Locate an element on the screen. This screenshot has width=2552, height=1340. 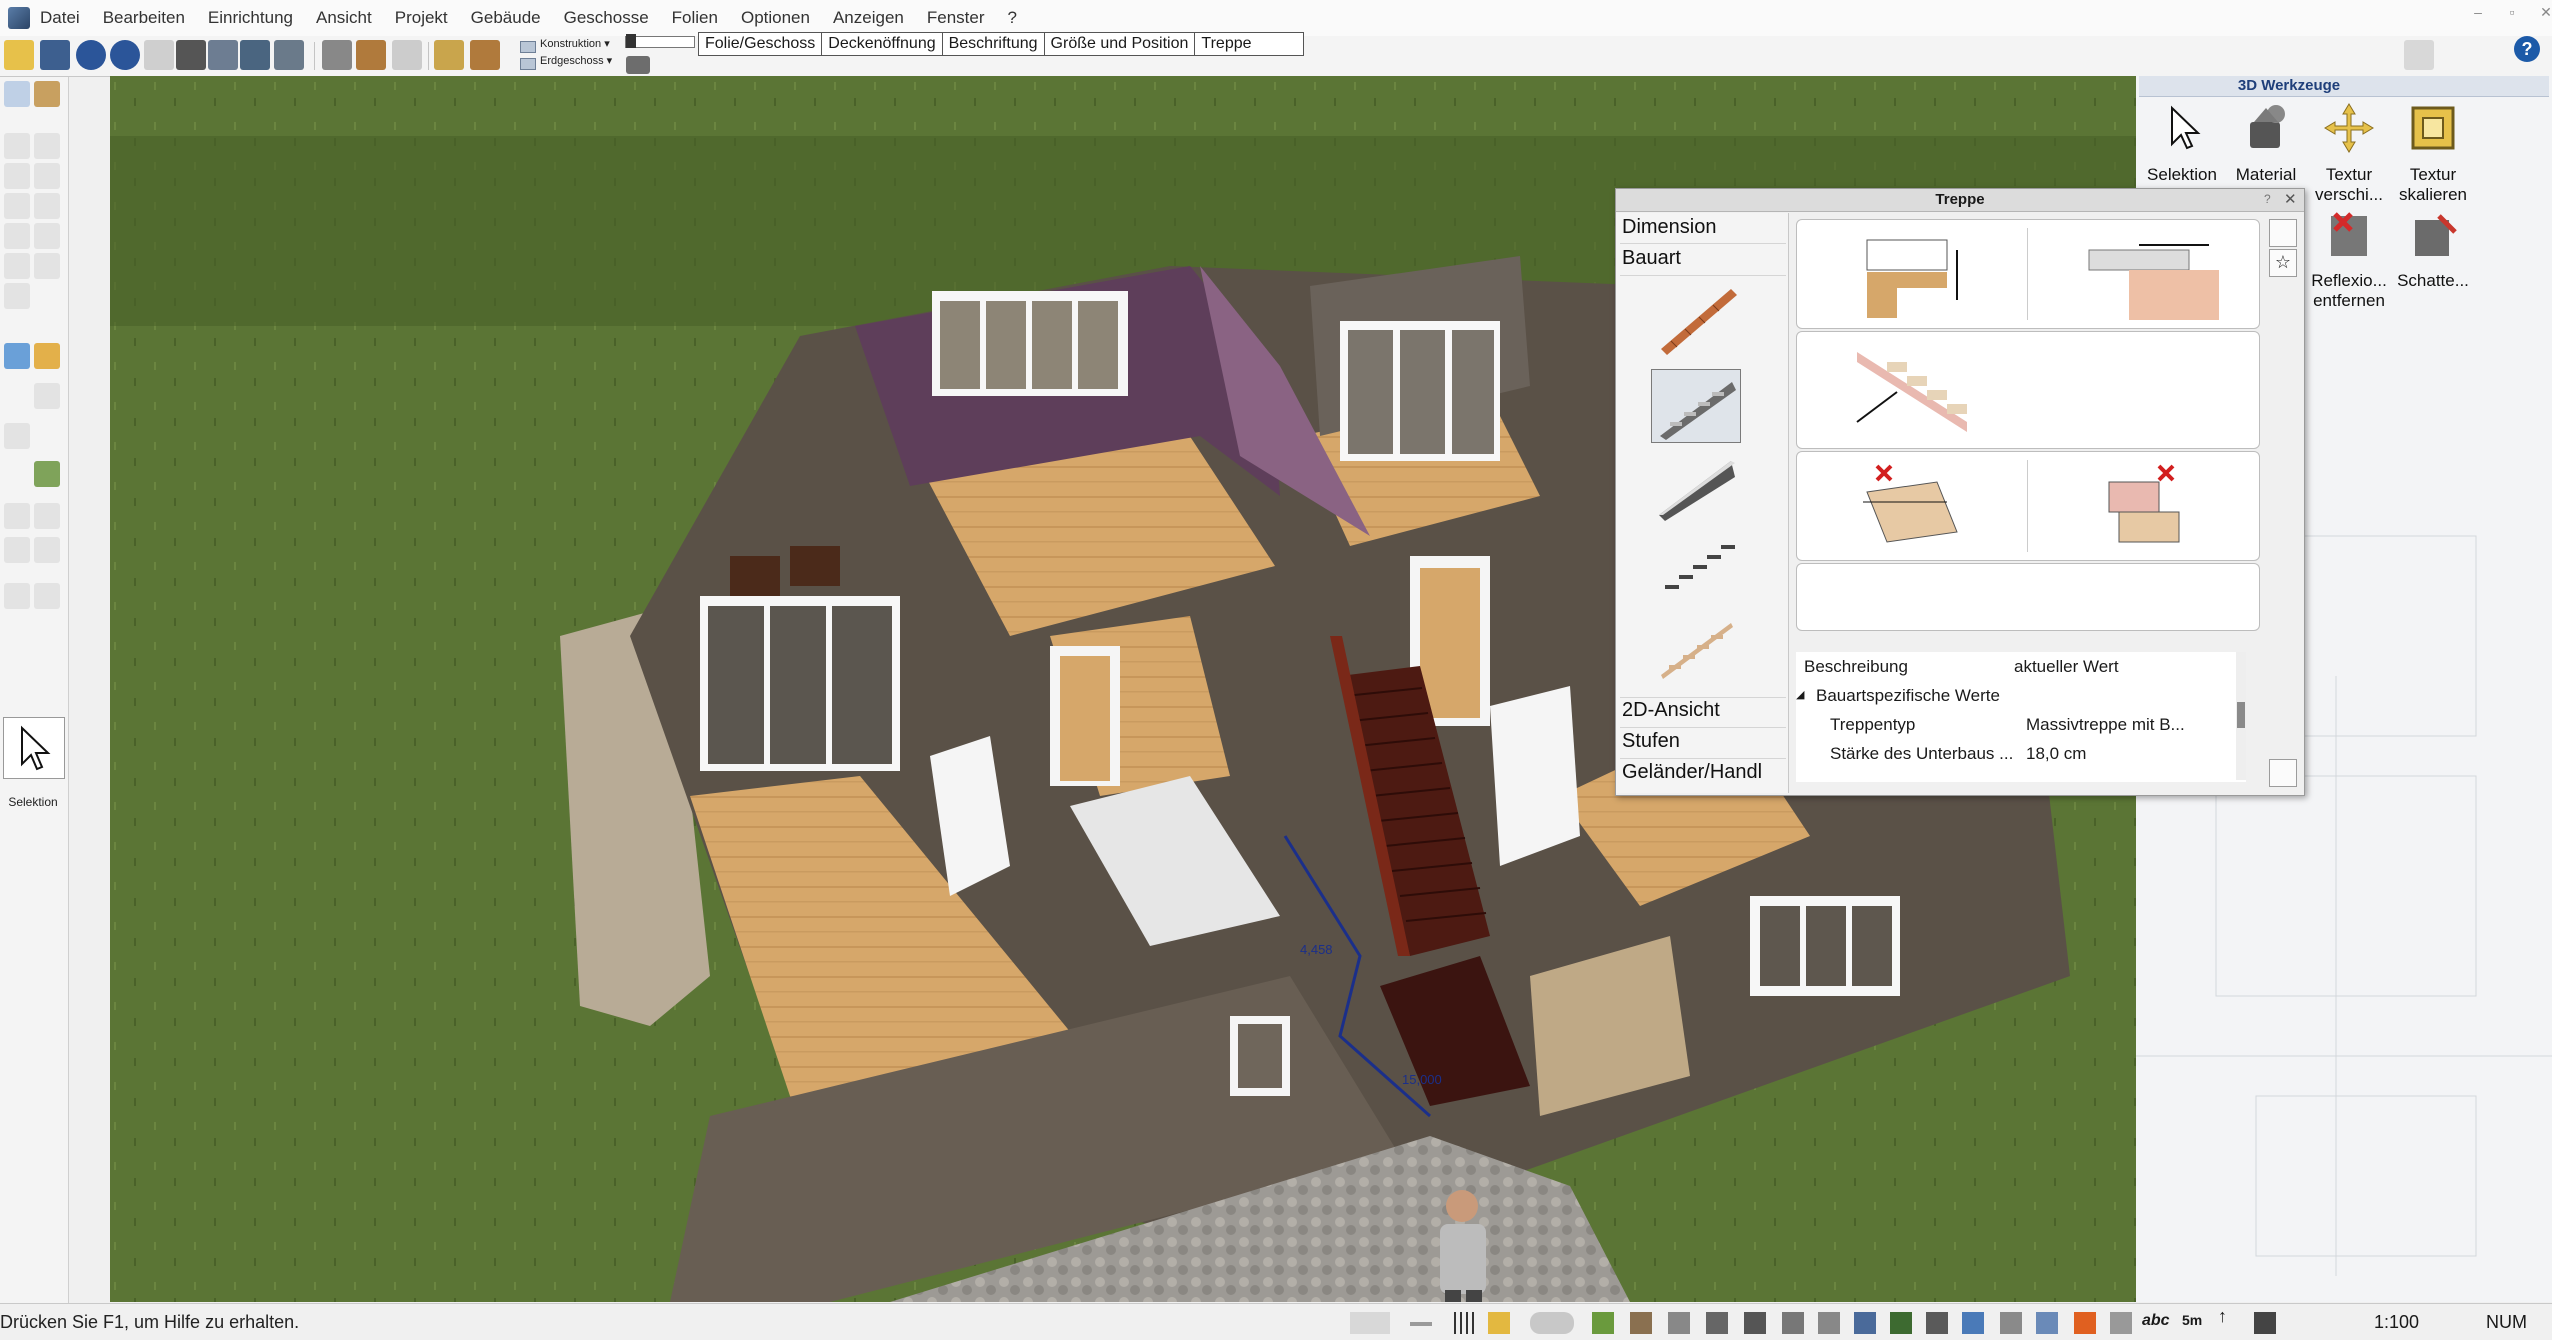
menu-fenster: Fenster is located at coordinates (956, 18).